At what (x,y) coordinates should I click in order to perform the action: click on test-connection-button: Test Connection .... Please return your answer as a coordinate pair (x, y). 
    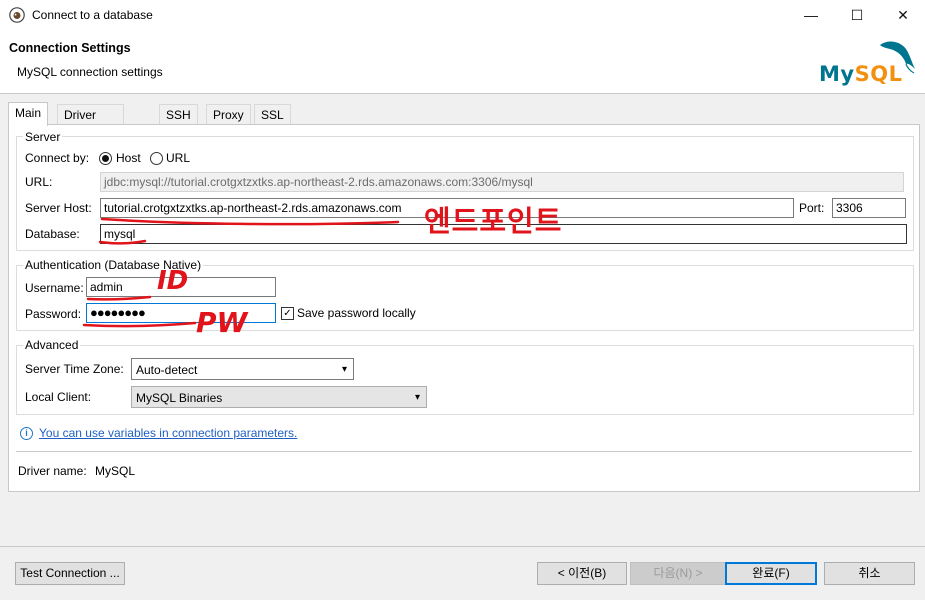
    Looking at the image, I should click on (70, 573).